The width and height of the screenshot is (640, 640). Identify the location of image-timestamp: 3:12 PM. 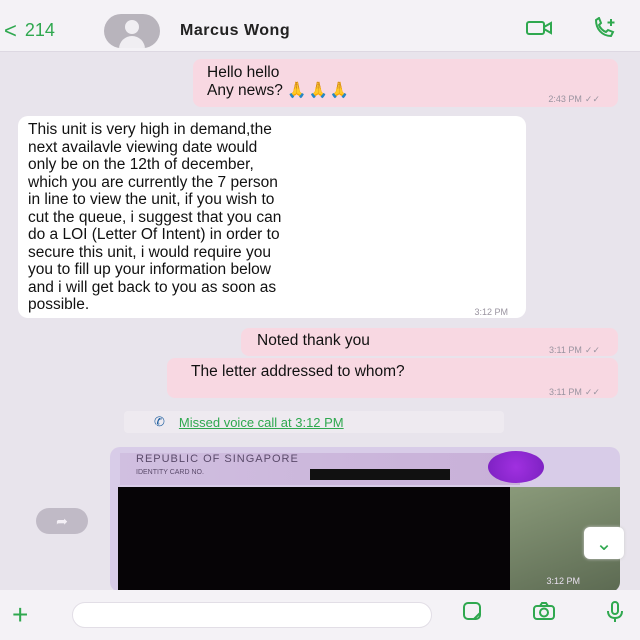
(563, 581).